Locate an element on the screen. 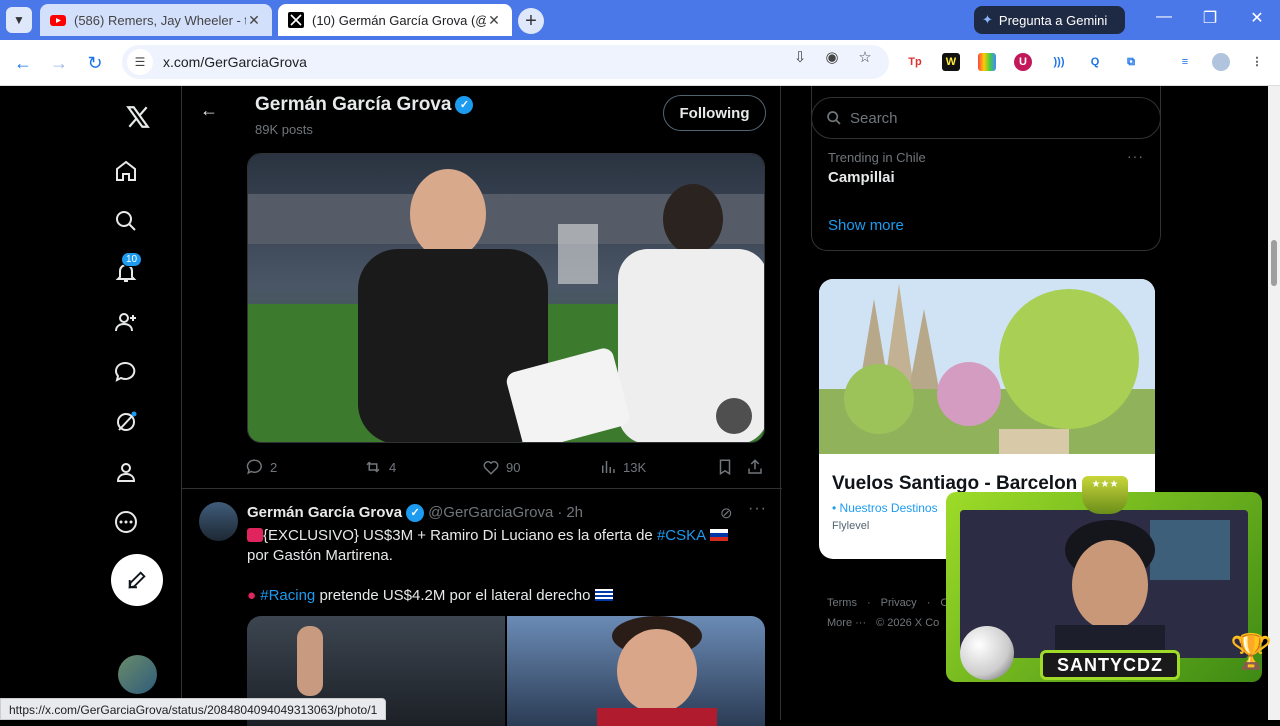 The width and height of the screenshot is (1280, 726). site-settings-icon: ☰ is located at coordinates (140, 62).